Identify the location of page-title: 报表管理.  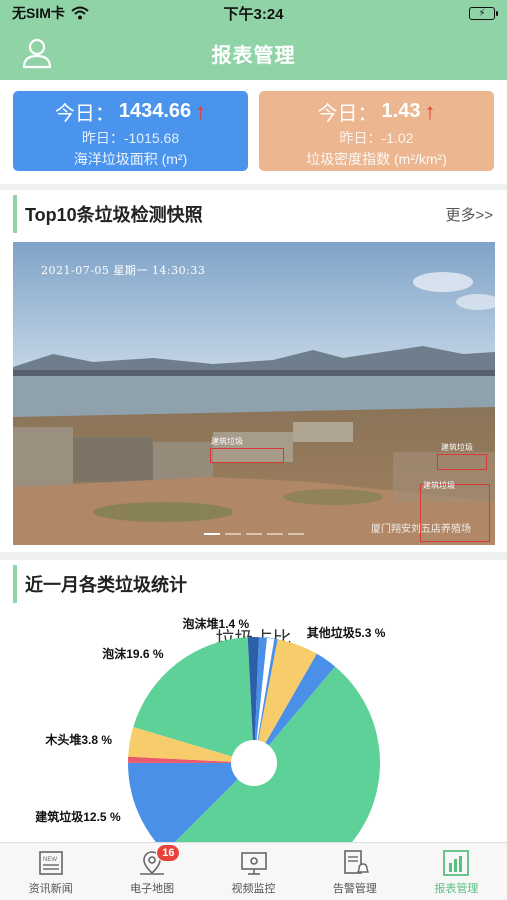
(253, 55).